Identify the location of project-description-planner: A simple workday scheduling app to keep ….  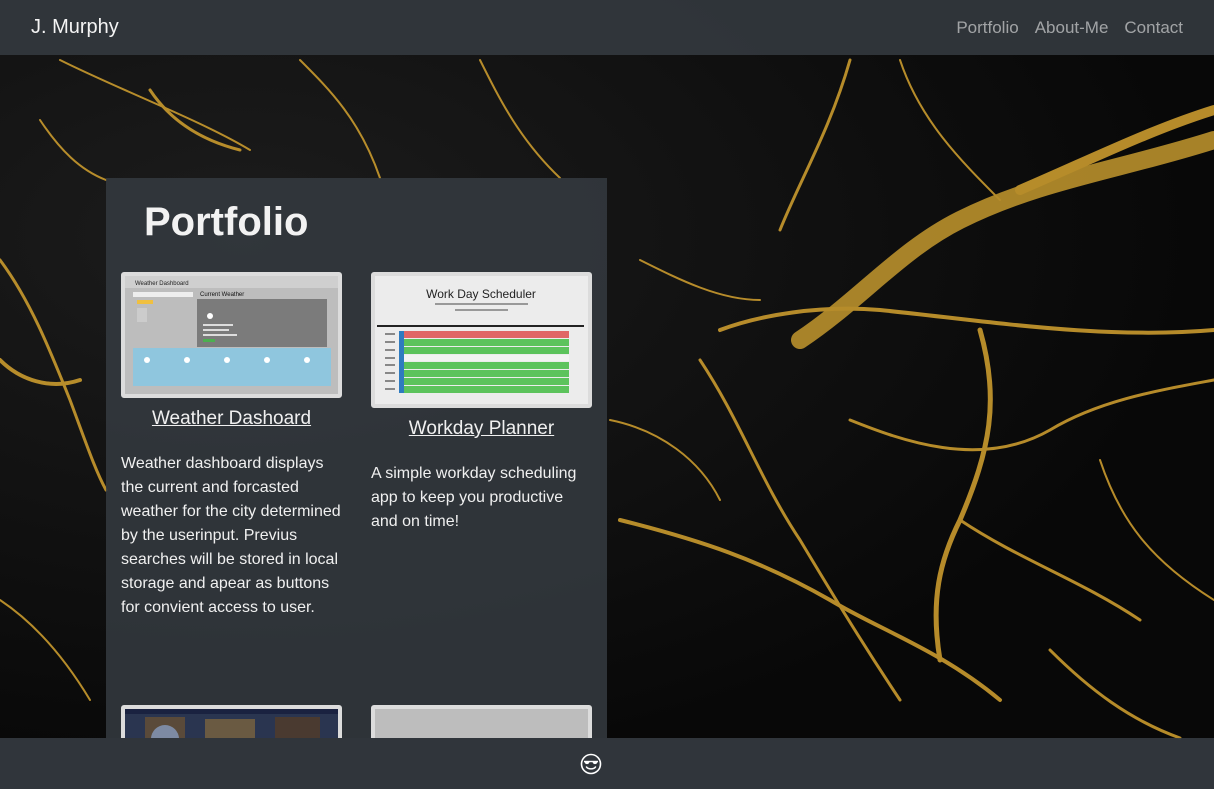
(474, 497).